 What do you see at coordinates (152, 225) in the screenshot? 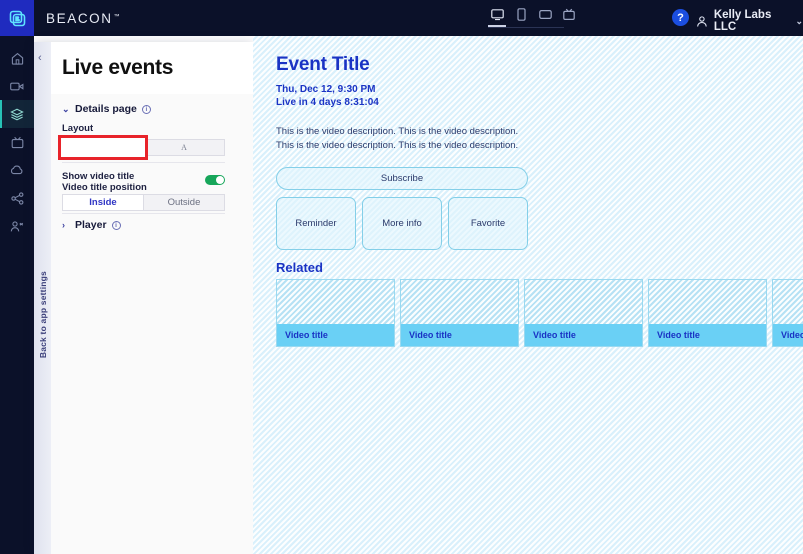
I see `player-section-header: › Player i` at bounding box center [152, 225].